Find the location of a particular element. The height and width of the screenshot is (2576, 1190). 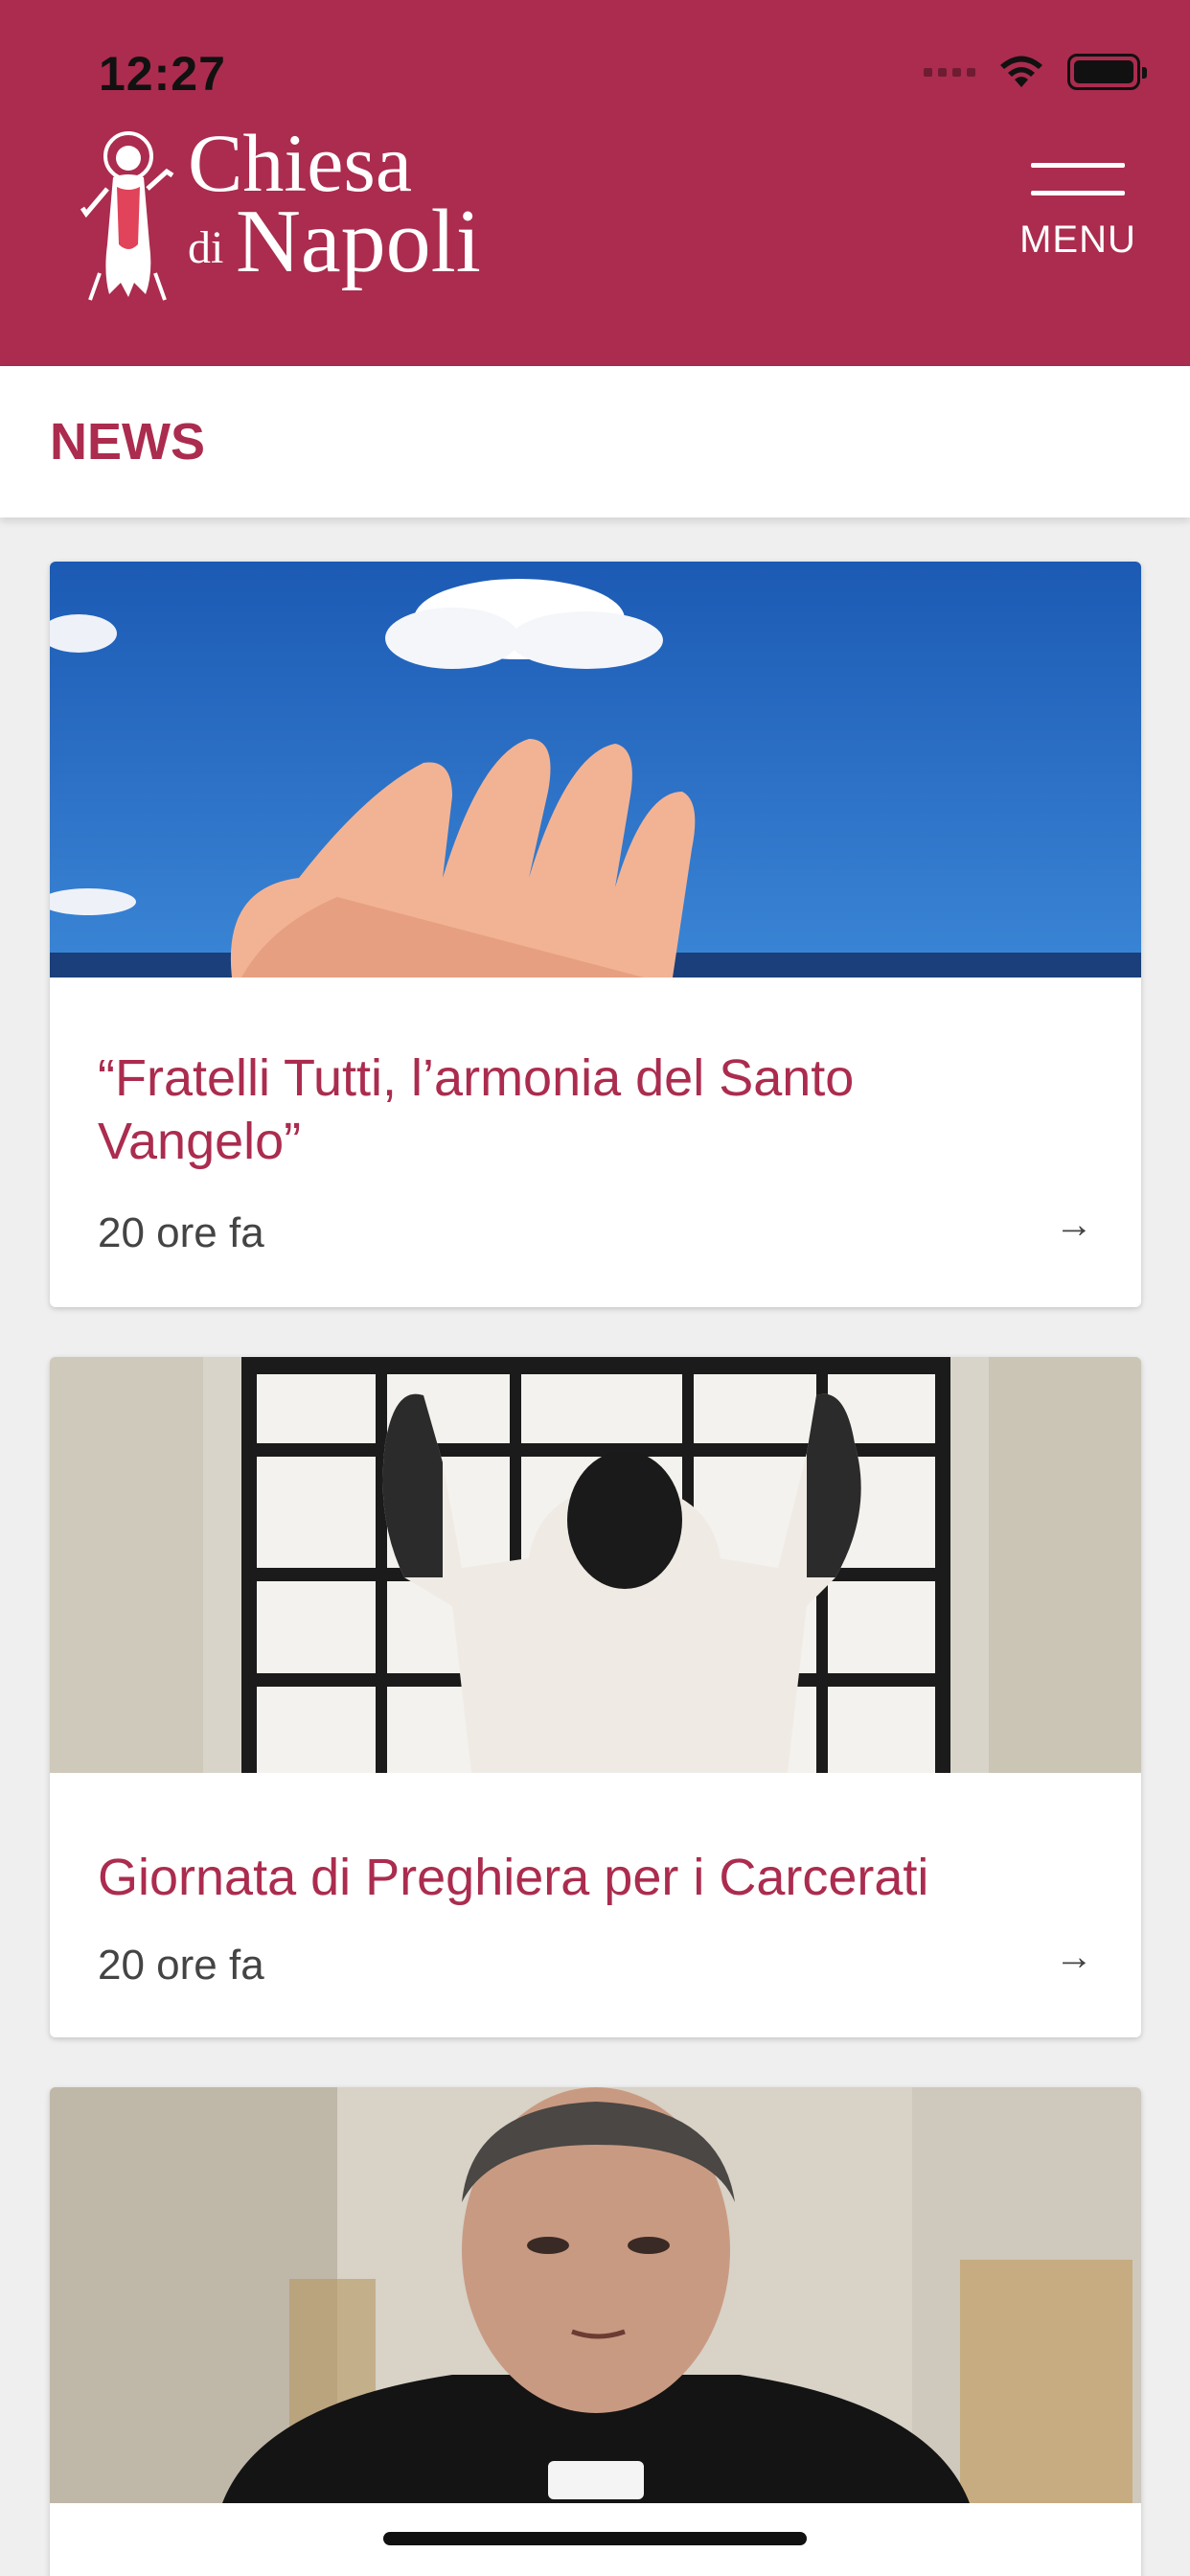

logo-di: di is located at coordinates (206, 247).